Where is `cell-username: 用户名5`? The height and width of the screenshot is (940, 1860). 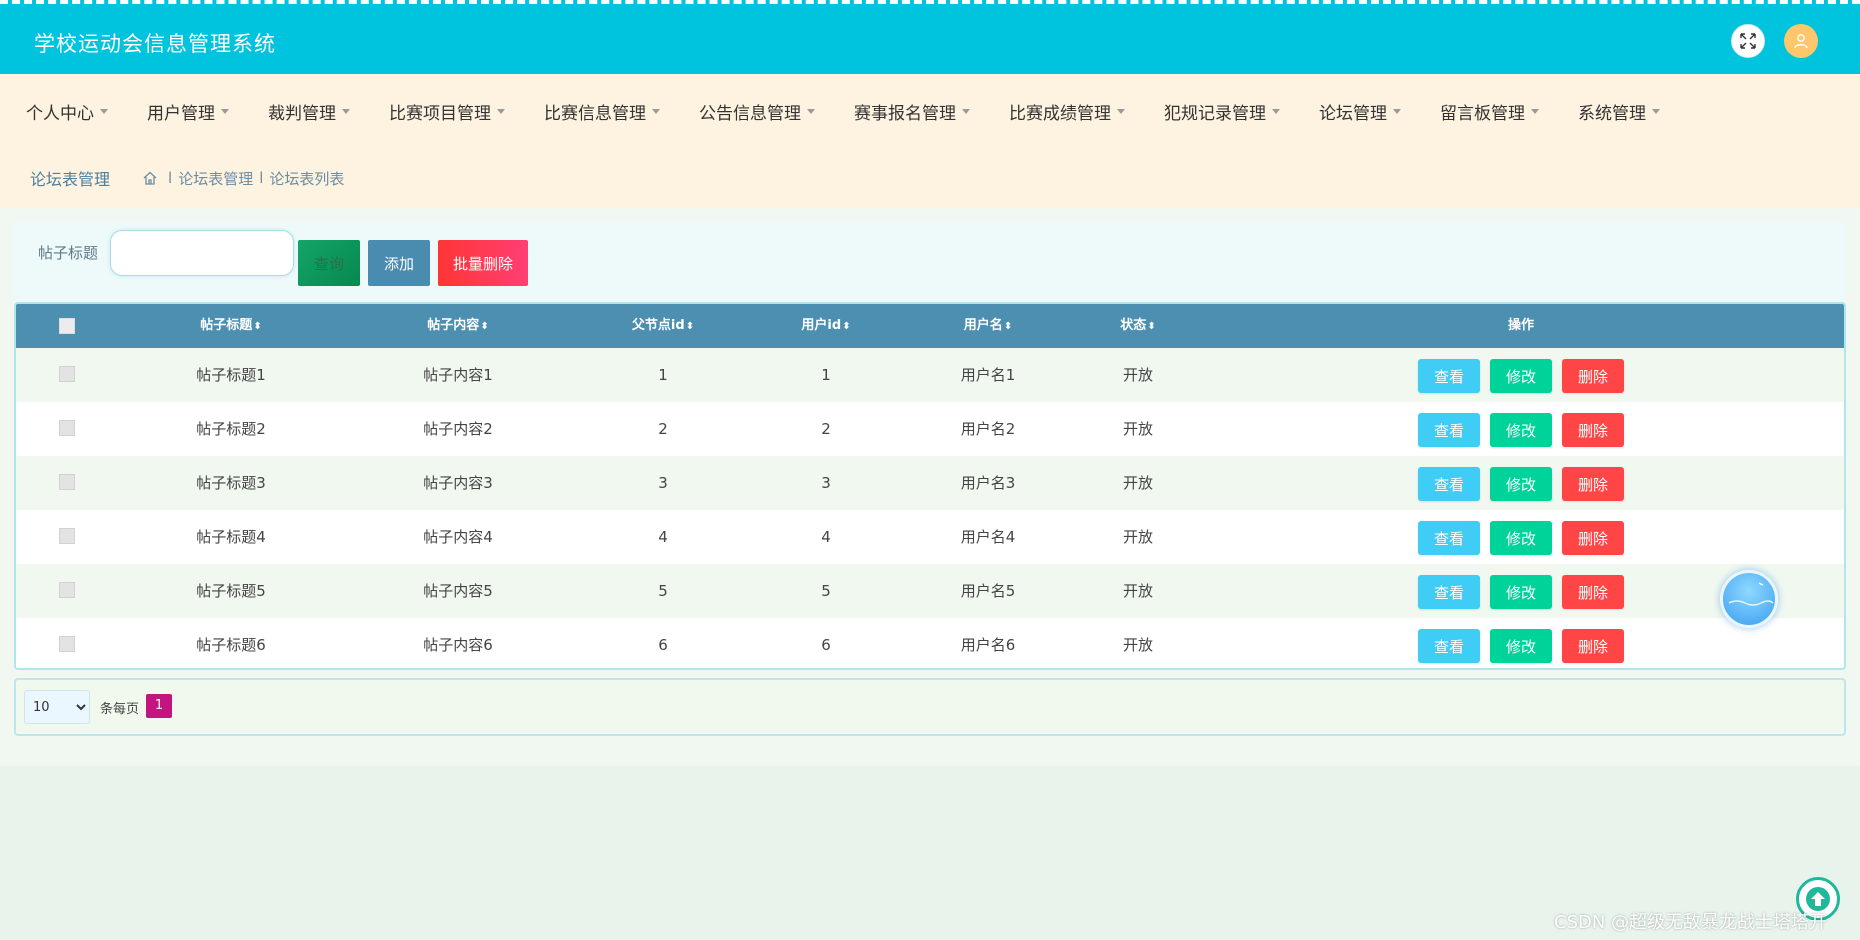
cell-username: 用户名5 is located at coordinates (988, 591).